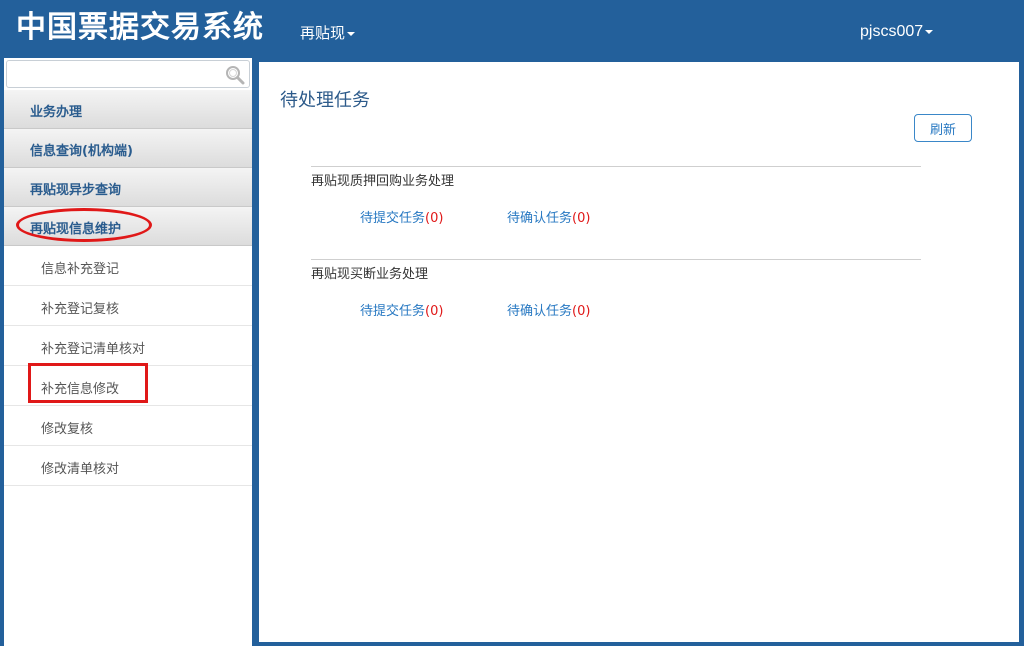 The image size is (1024, 646). I want to click on link-pending-submit-buyout: 待提交任务(0), so click(401, 309).